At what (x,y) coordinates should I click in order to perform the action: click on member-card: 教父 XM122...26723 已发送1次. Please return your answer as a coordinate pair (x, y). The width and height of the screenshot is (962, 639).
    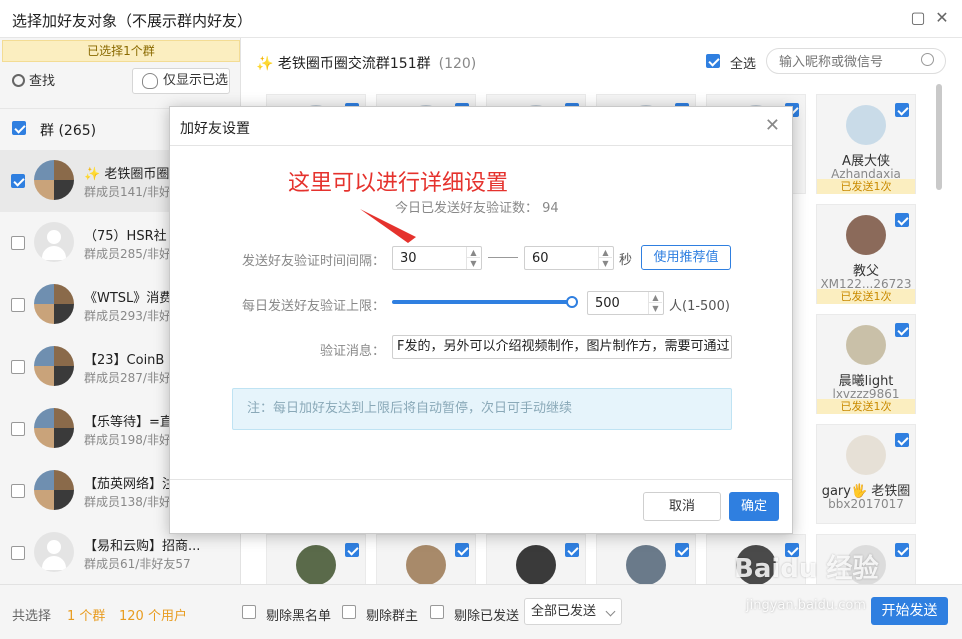
    Looking at the image, I should click on (866, 254).